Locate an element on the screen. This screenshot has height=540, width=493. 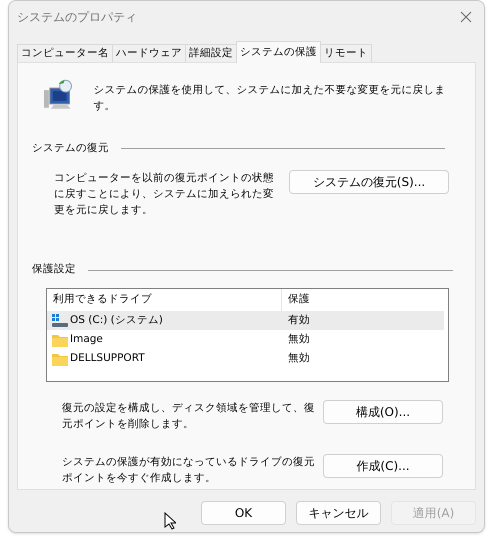
drive-name: DELLSUPPORT is located at coordinates (107, 358).